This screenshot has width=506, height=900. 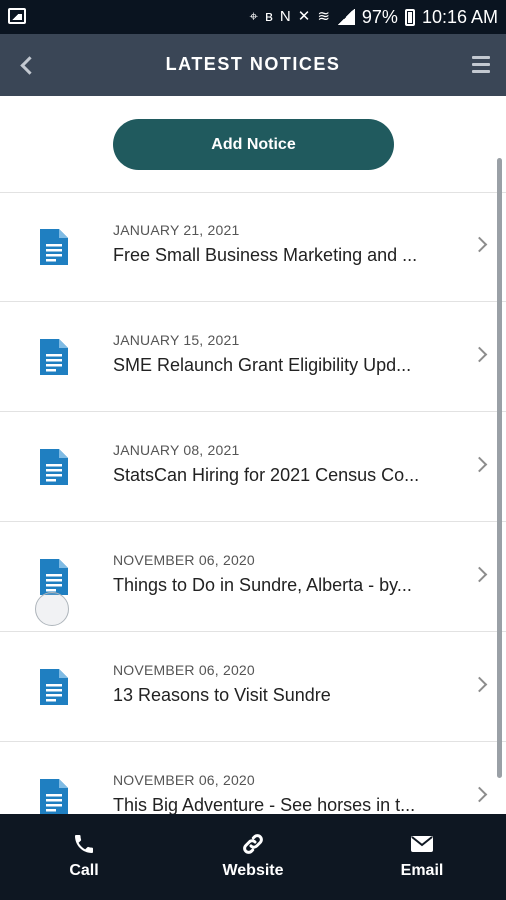 I want to click on envelope-icon, so click(x=422, y=844).